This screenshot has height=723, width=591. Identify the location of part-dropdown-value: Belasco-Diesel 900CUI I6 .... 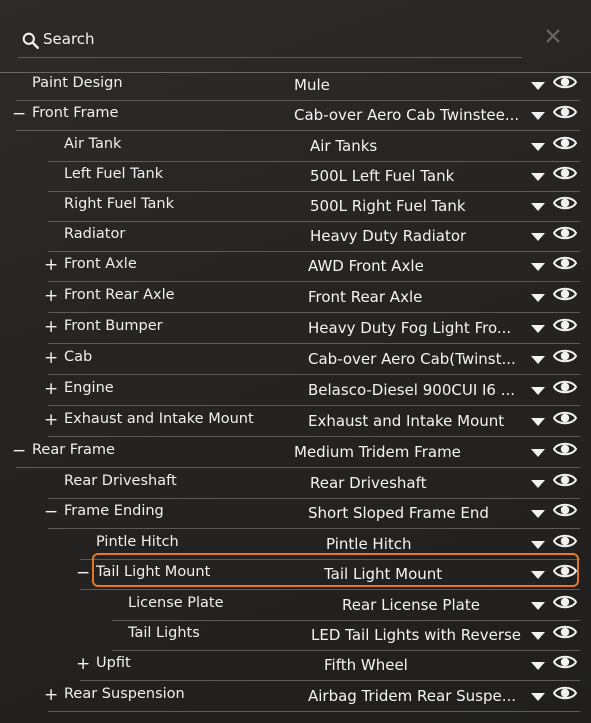
(411, 390).